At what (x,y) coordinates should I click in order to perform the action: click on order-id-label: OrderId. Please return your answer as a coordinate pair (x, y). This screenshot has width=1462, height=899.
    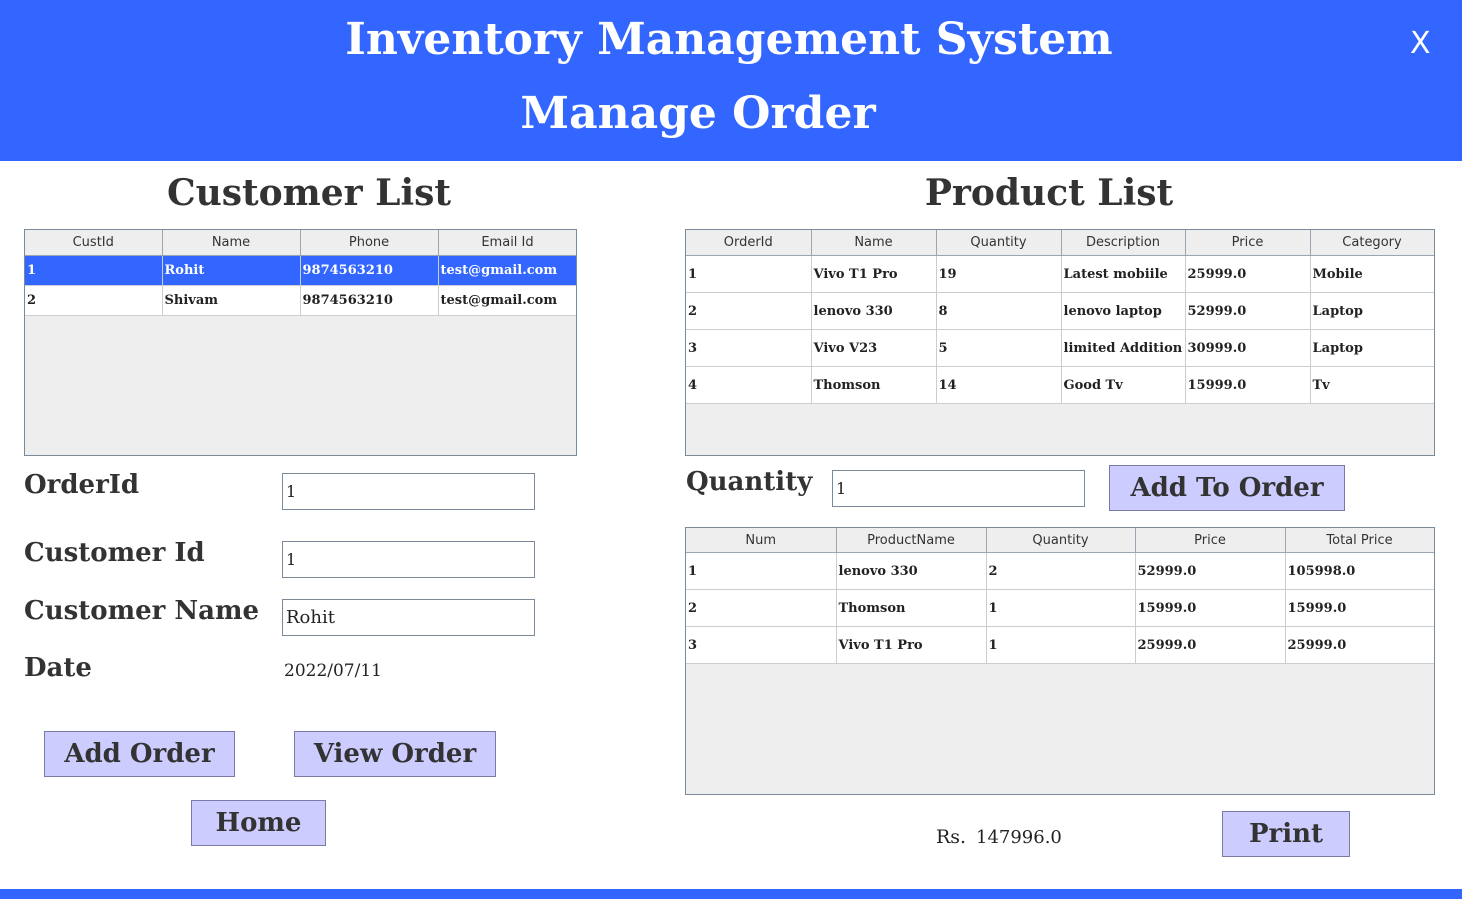
    Looking at the image, I should click on (82, 485).